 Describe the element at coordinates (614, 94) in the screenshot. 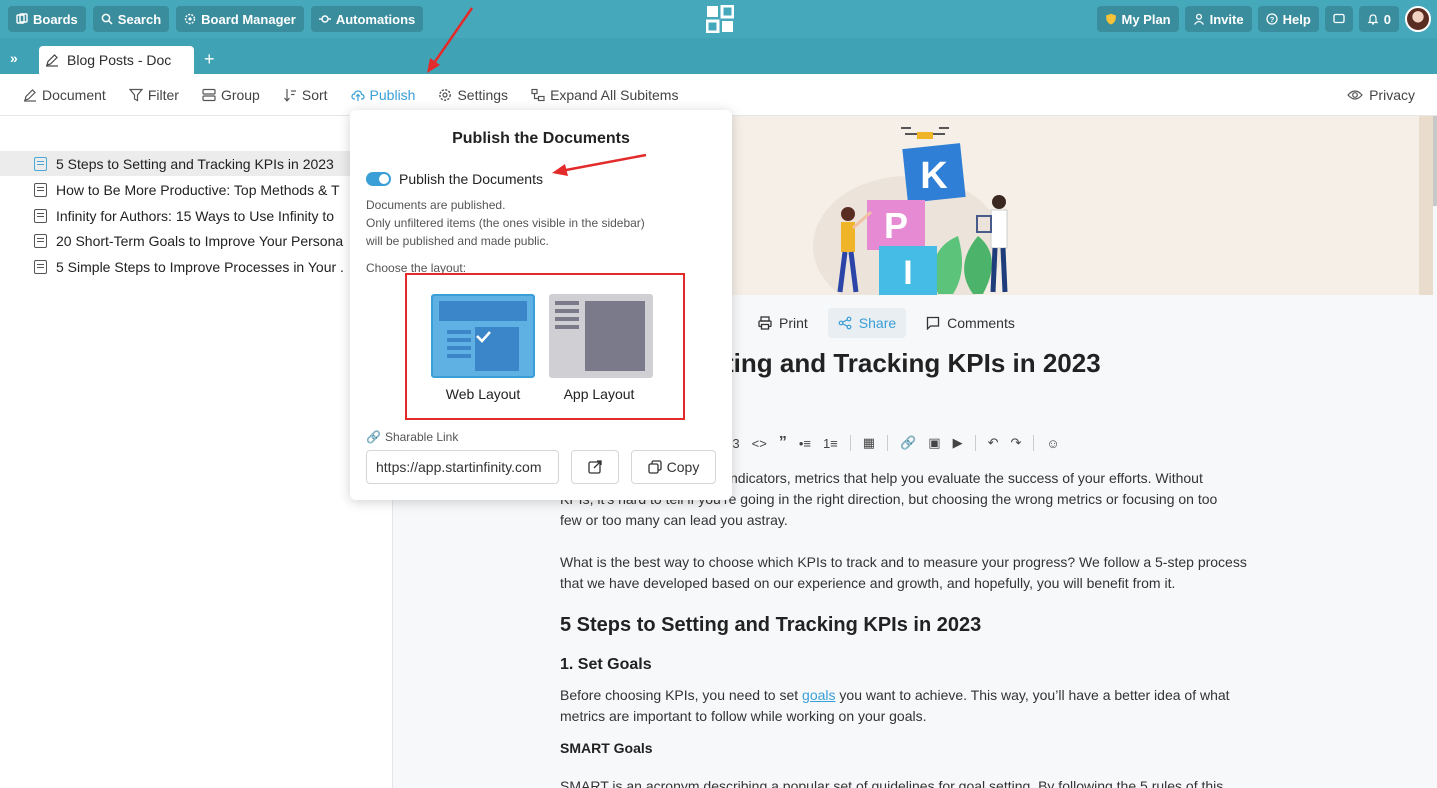

I see `expand-subitems-label: Expand All Subitems` at that location.